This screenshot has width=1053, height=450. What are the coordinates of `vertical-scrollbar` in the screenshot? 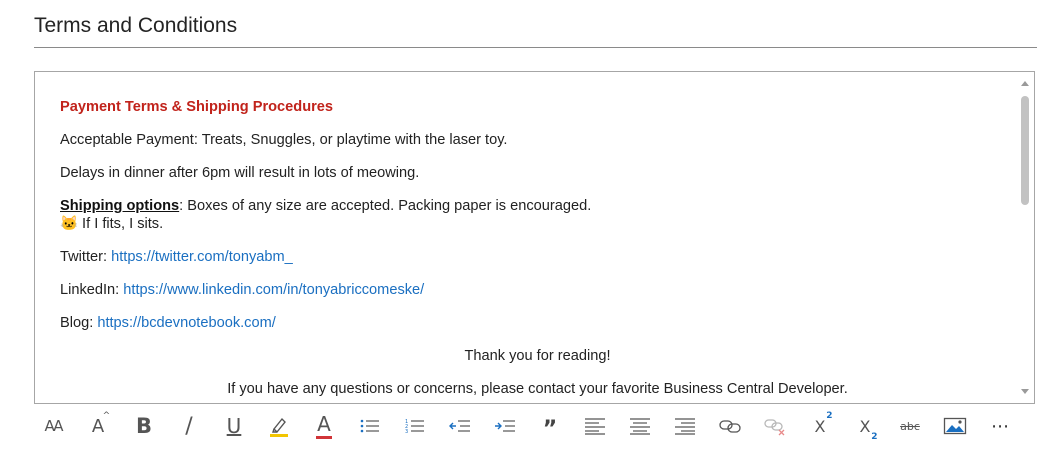 It's located at (1025, 237).